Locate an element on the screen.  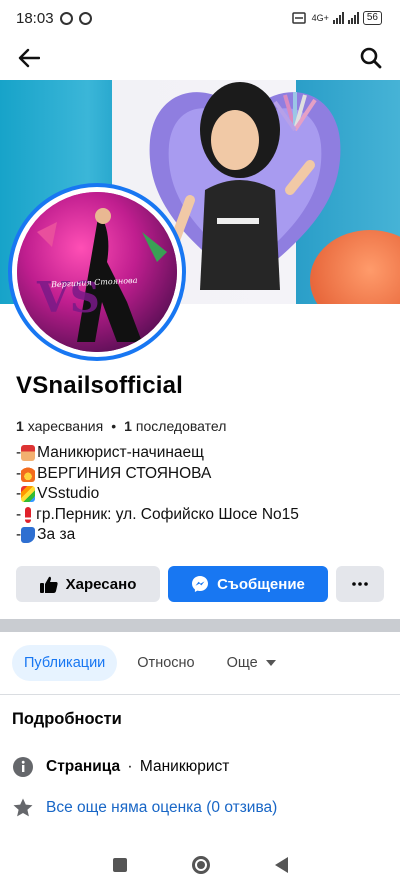
profile-picture: VS Вергиния Стоянова is located at coordinates (97, 272).